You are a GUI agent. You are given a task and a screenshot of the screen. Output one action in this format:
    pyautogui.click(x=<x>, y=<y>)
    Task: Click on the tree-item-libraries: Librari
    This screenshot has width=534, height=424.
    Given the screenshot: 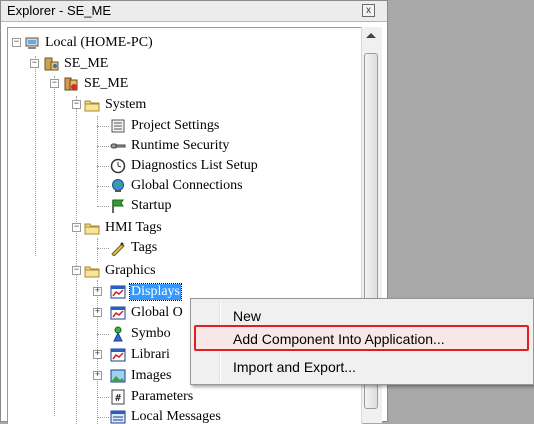 What is the action you would take?
    pyautogui.click(x=140, y=355)
    